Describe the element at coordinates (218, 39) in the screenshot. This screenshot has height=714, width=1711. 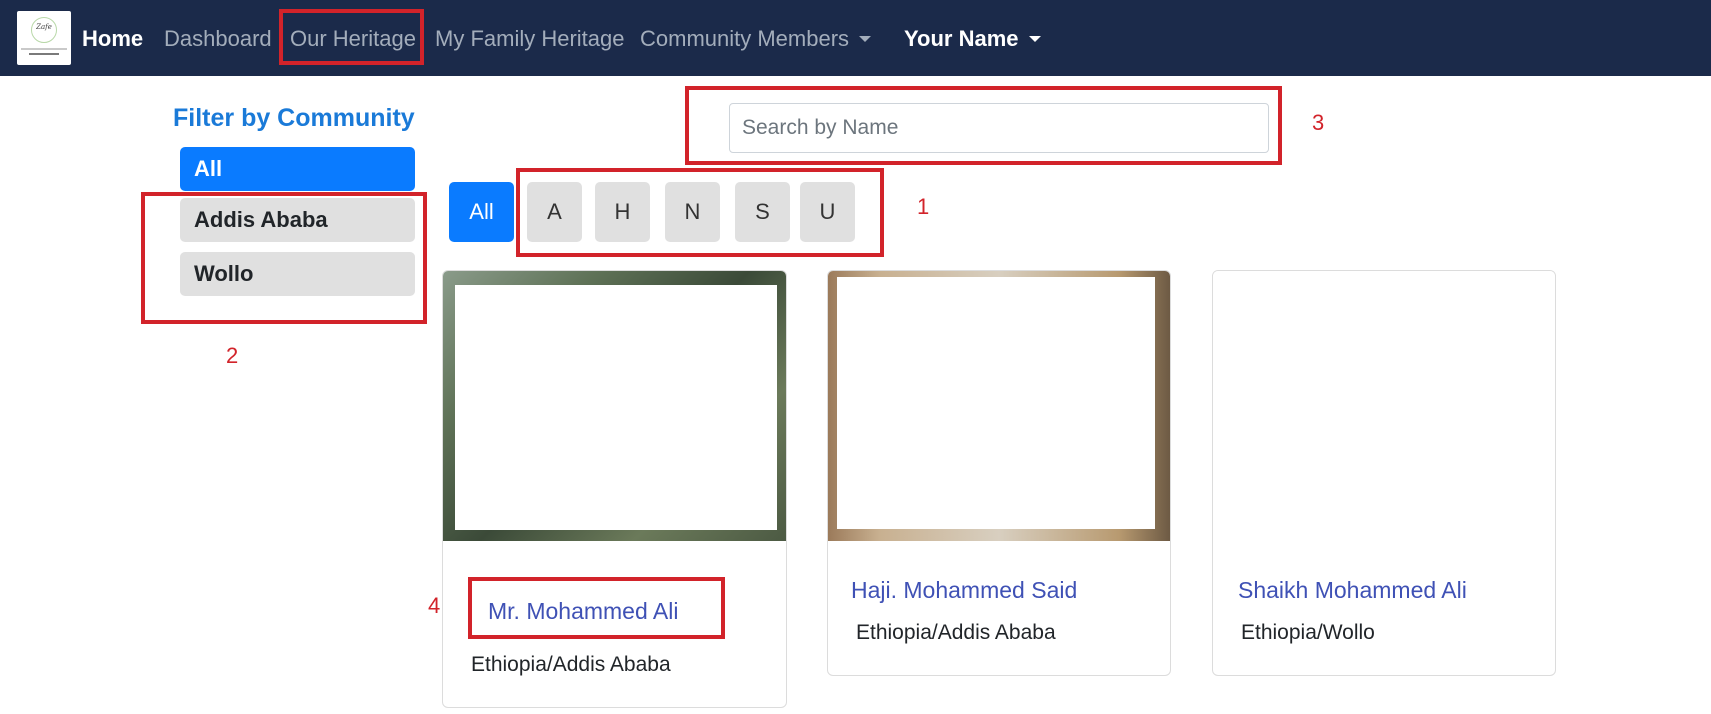
I see `nav-dashboard: Dashboard` at that location.